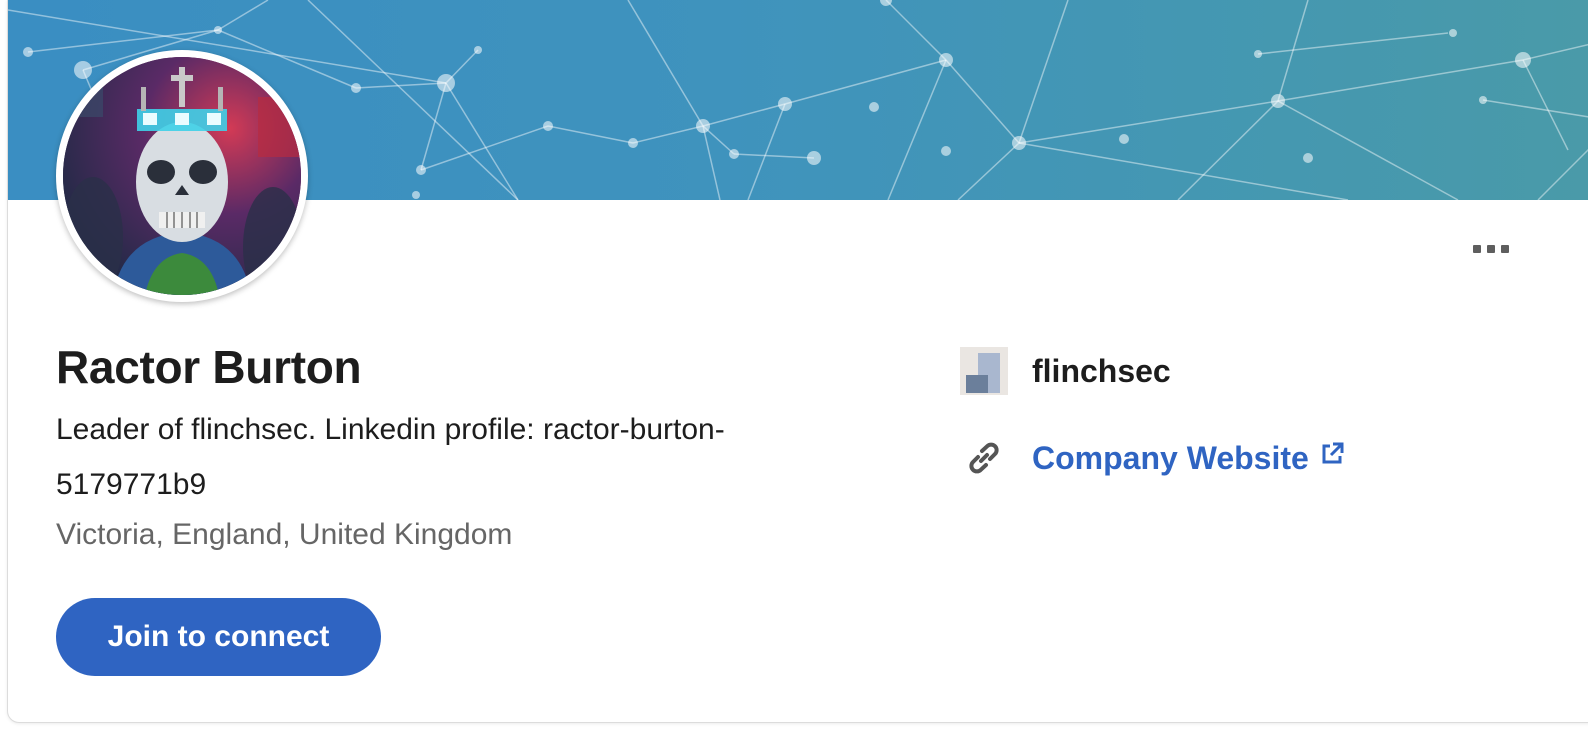 Image resolution: width=1588 pixels, height=740 pixels. What do you see at coordinates (984, 458) in the screenshot?
I see `link-icon` at bounding box center [984, 458].